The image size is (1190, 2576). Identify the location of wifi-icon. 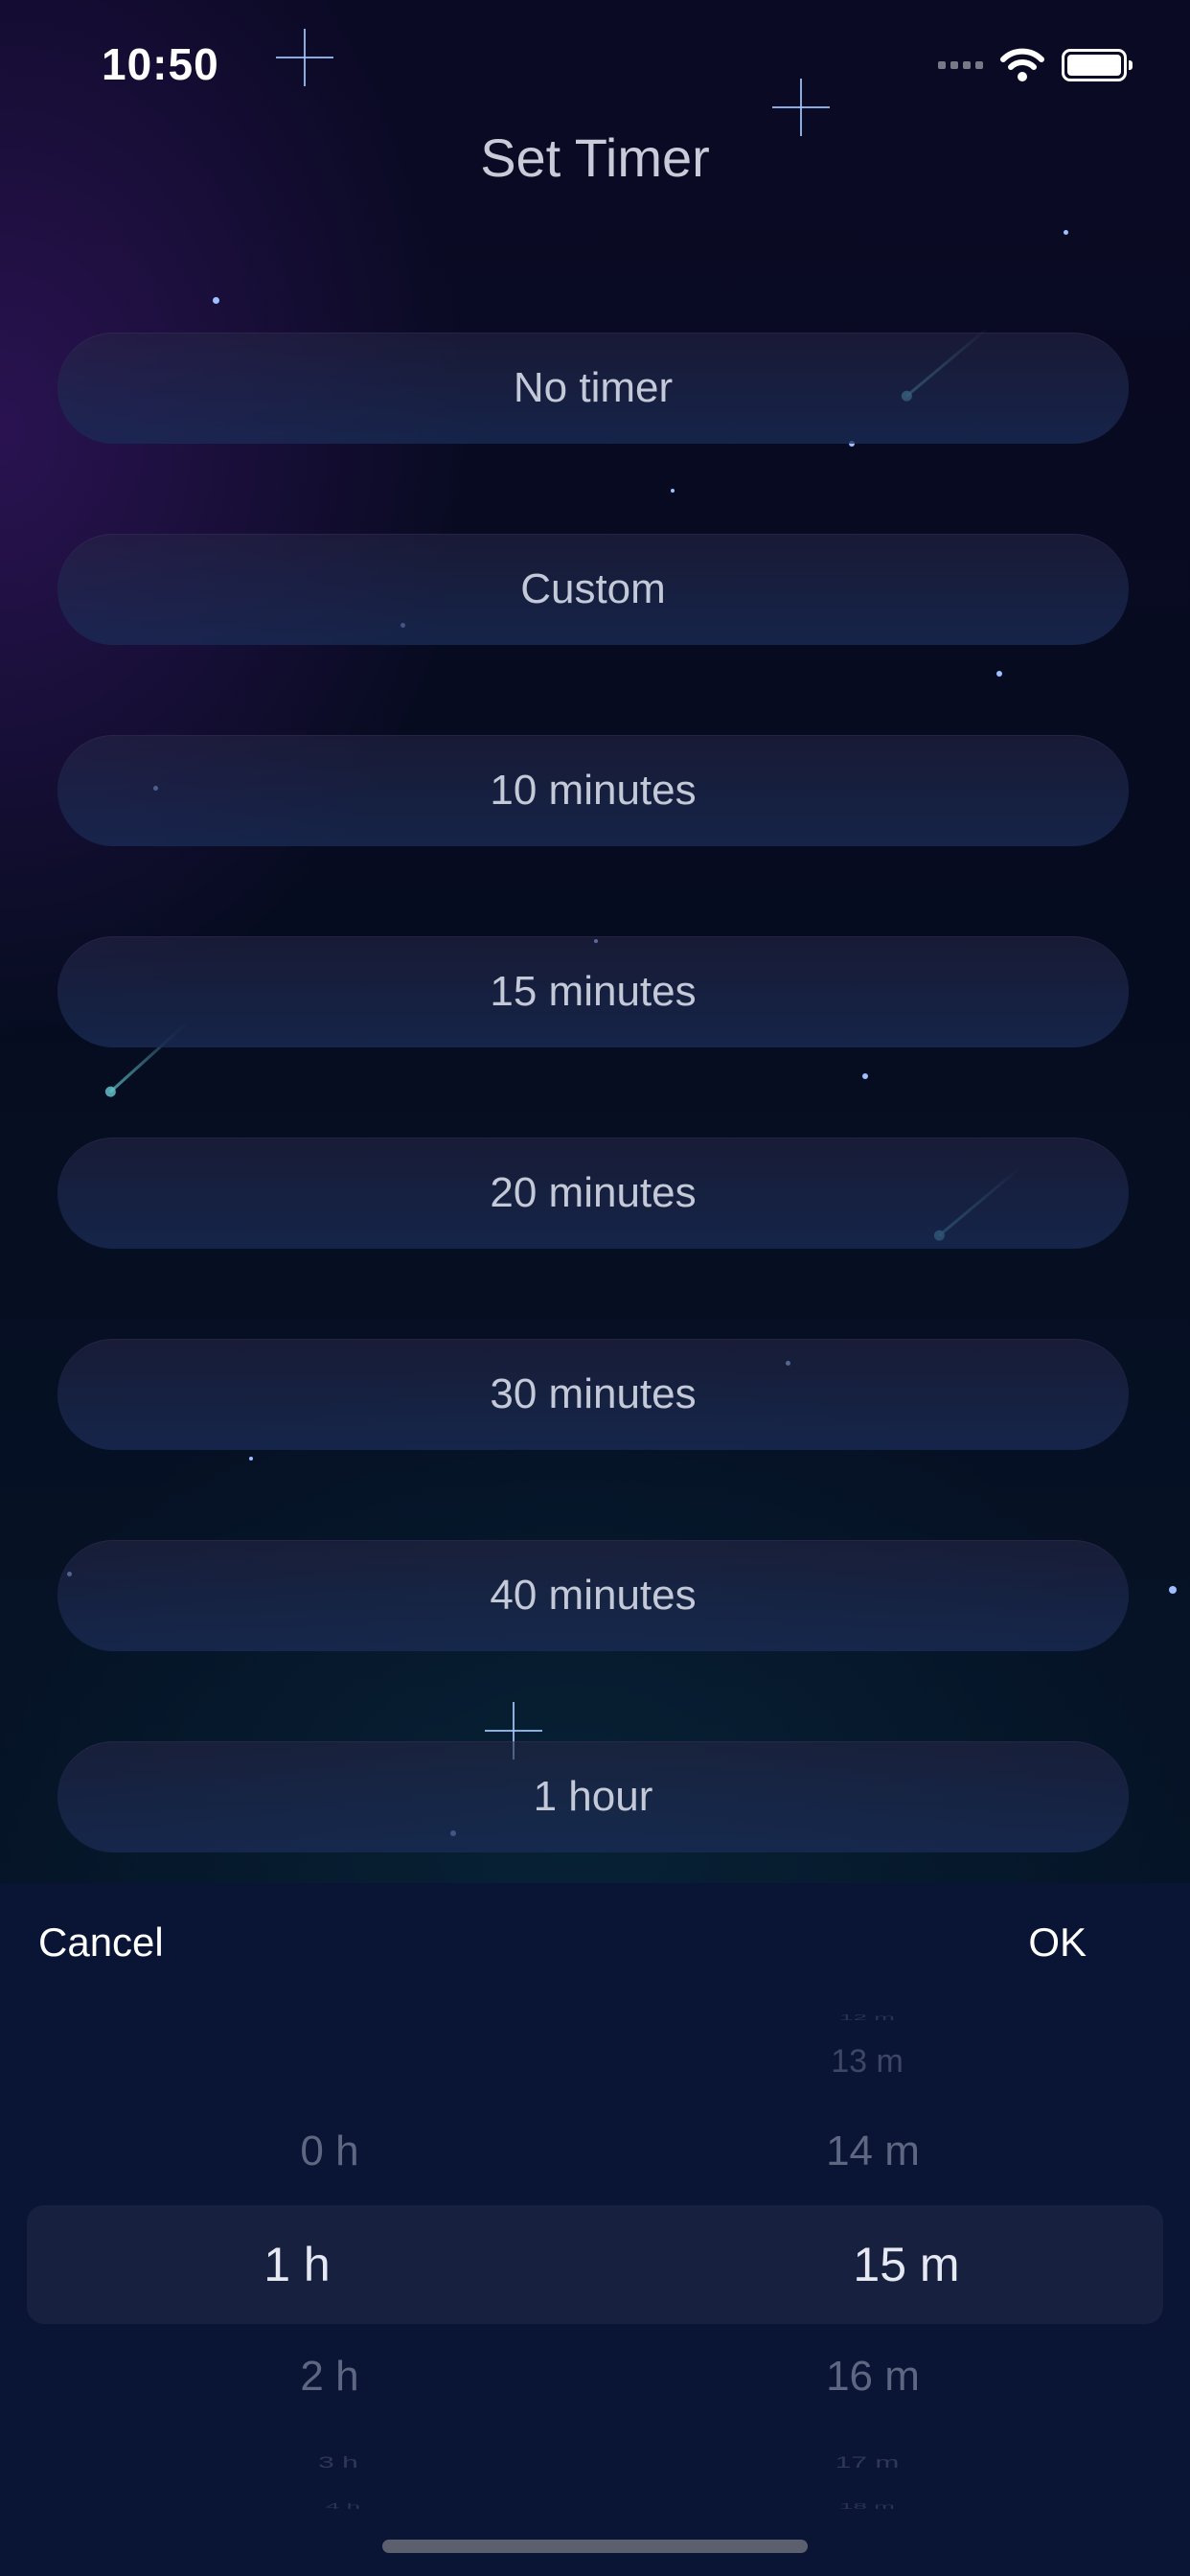
(1022, 64).